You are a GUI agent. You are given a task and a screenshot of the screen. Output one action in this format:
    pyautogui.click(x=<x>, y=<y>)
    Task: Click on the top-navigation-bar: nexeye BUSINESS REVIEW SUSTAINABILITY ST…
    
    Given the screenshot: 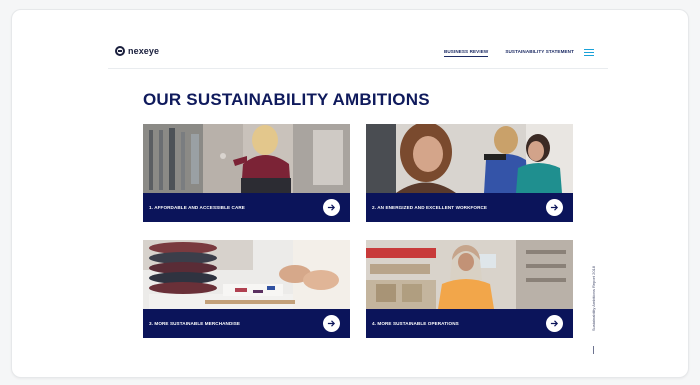 What is the action you would take?
    pyautogui.click(x=358, y=53)
    